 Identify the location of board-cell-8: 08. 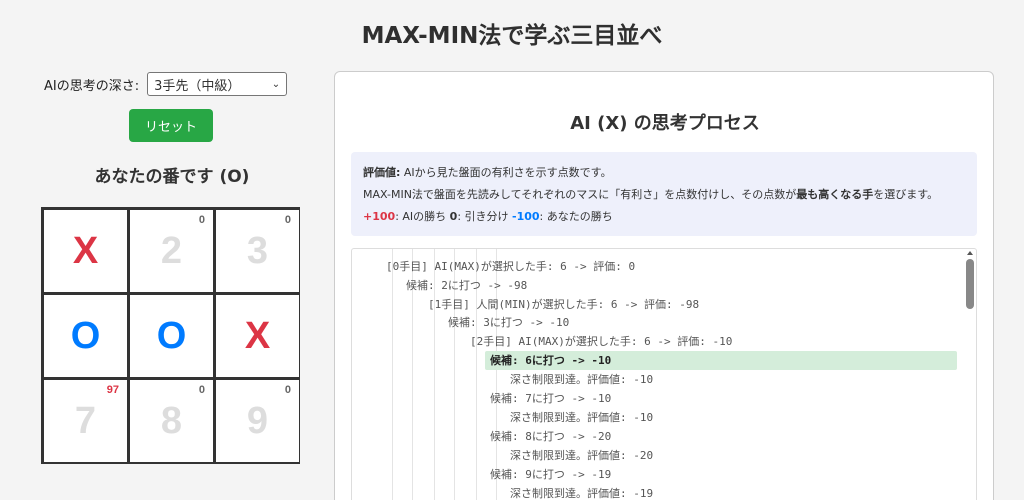
(171, 421).